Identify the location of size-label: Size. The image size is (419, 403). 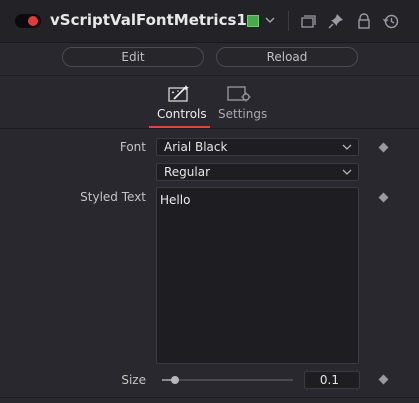
(133, 380).